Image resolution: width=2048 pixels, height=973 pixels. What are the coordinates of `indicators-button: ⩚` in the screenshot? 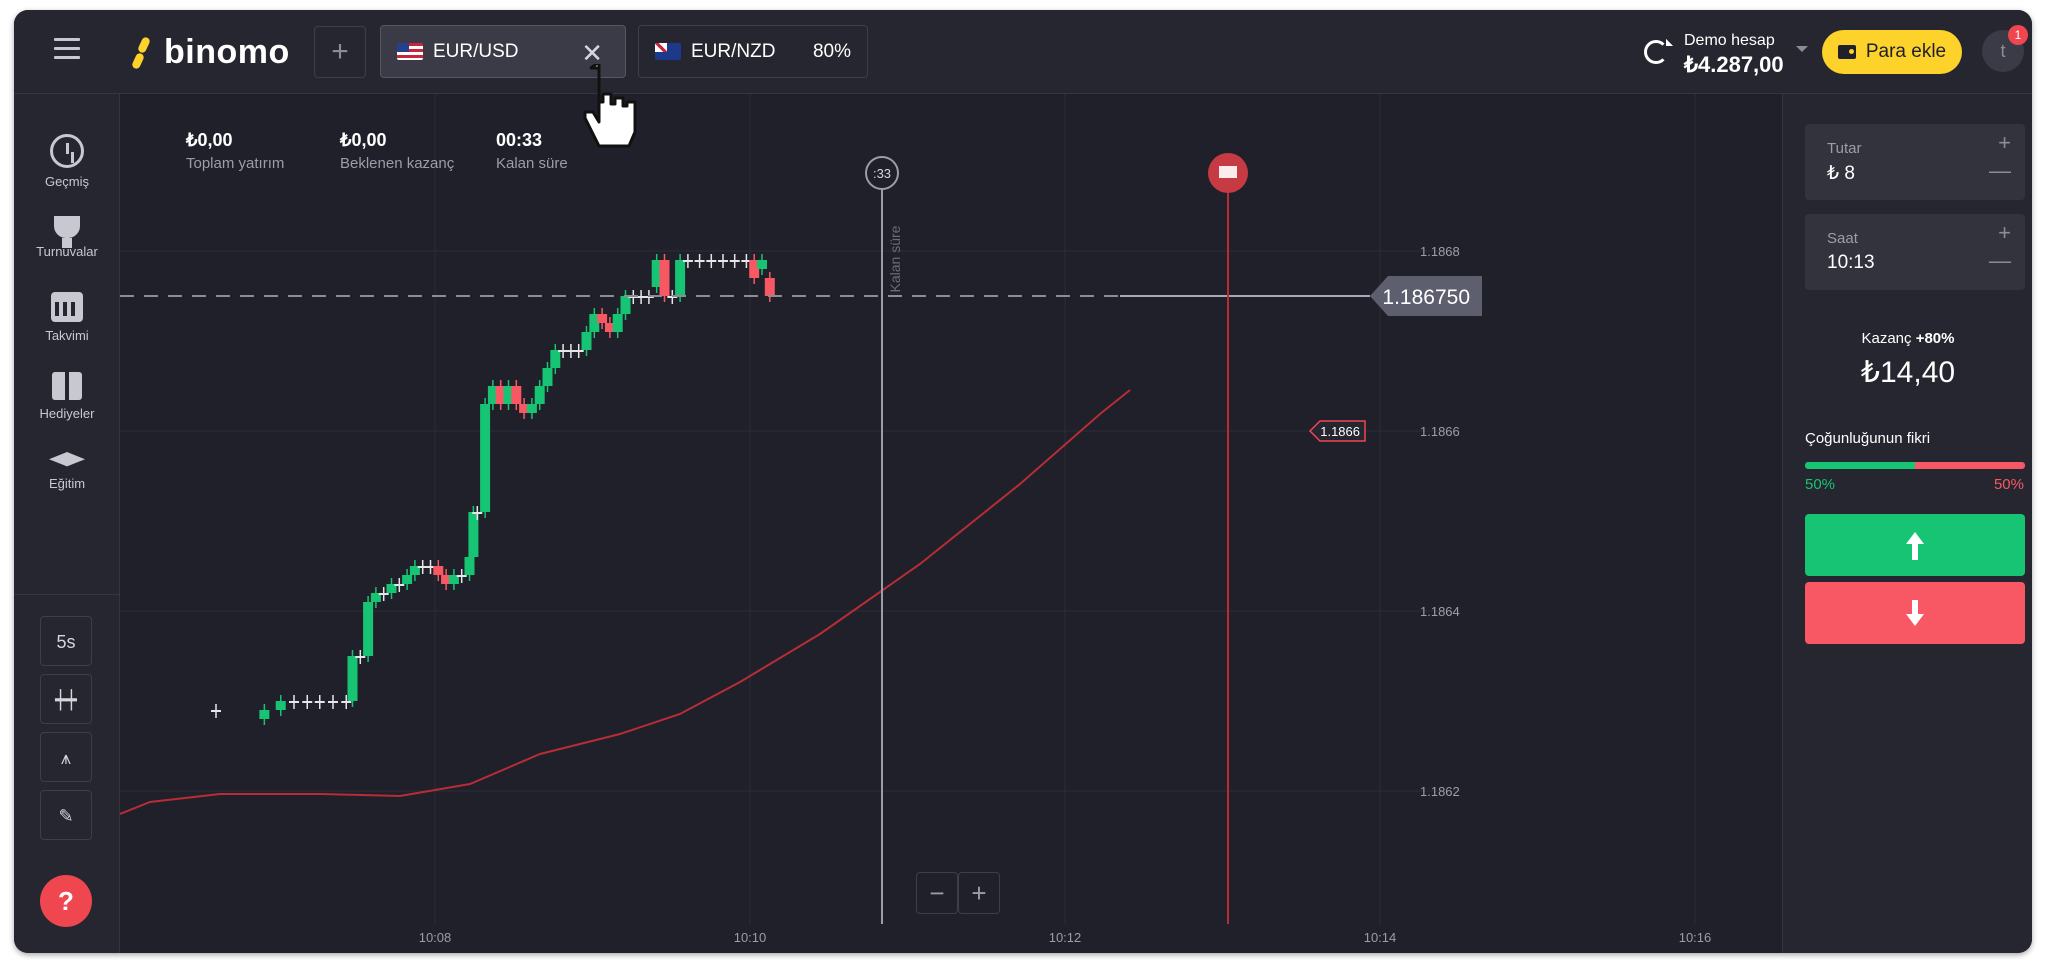 It's located at (66, 757).